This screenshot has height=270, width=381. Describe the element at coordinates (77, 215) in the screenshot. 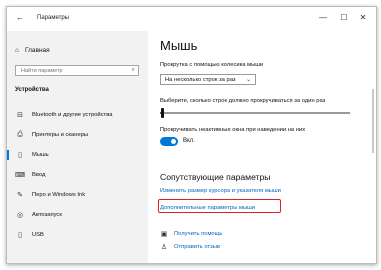

I see `sidebar-item-автозапуск: ◎ Автозапуск` at that location.